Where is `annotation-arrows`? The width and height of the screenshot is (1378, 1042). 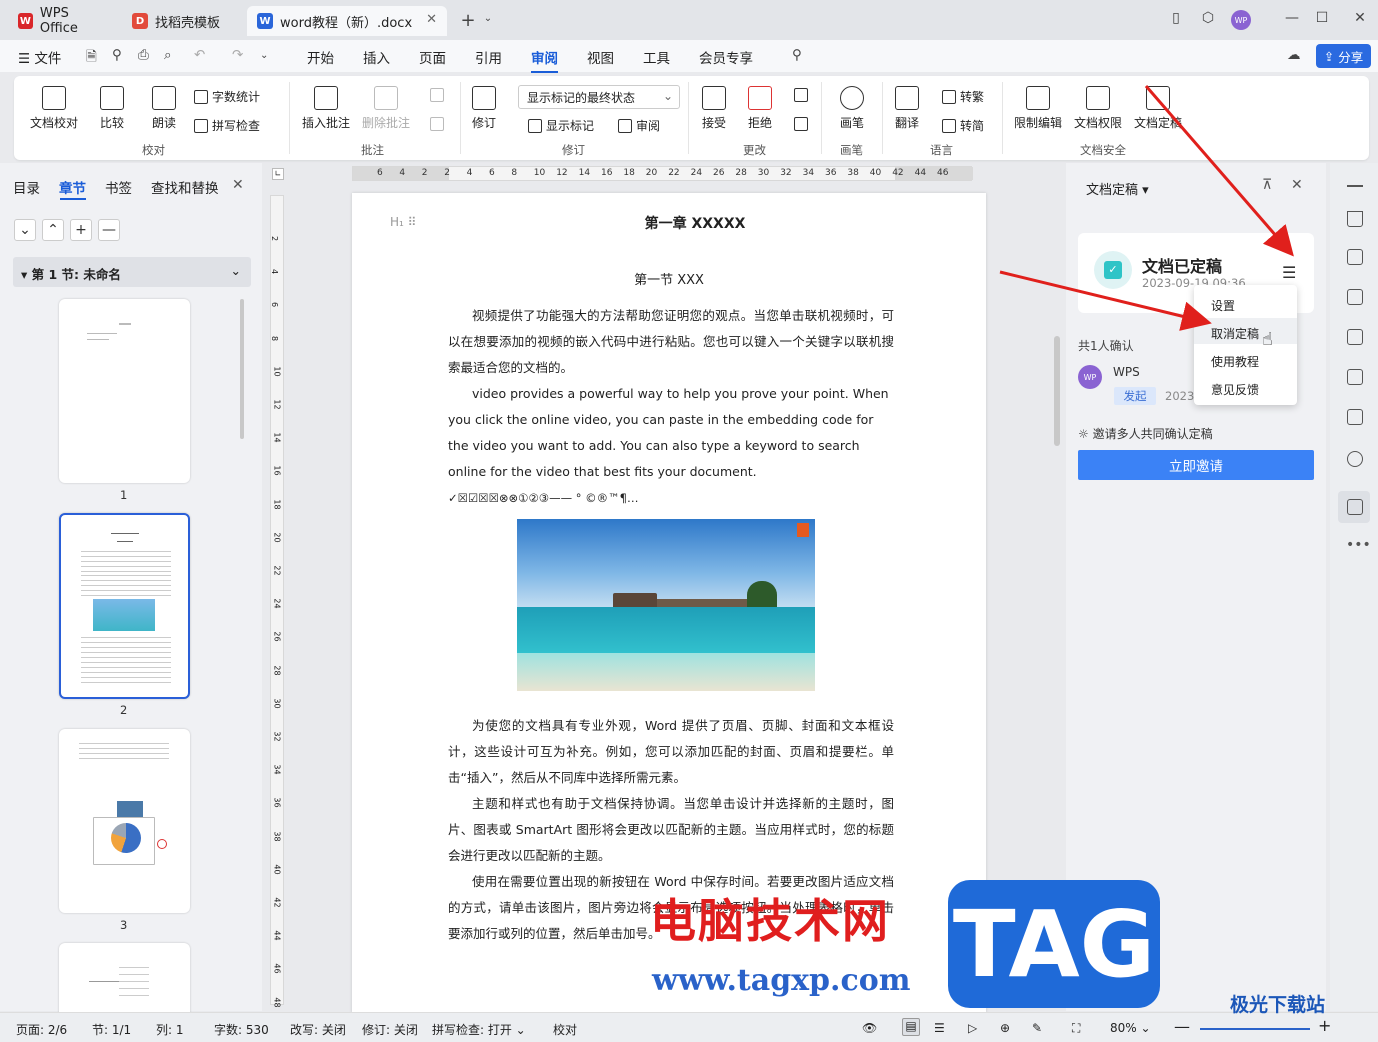
annotation-arrows is located at coordinates (1146, 208).